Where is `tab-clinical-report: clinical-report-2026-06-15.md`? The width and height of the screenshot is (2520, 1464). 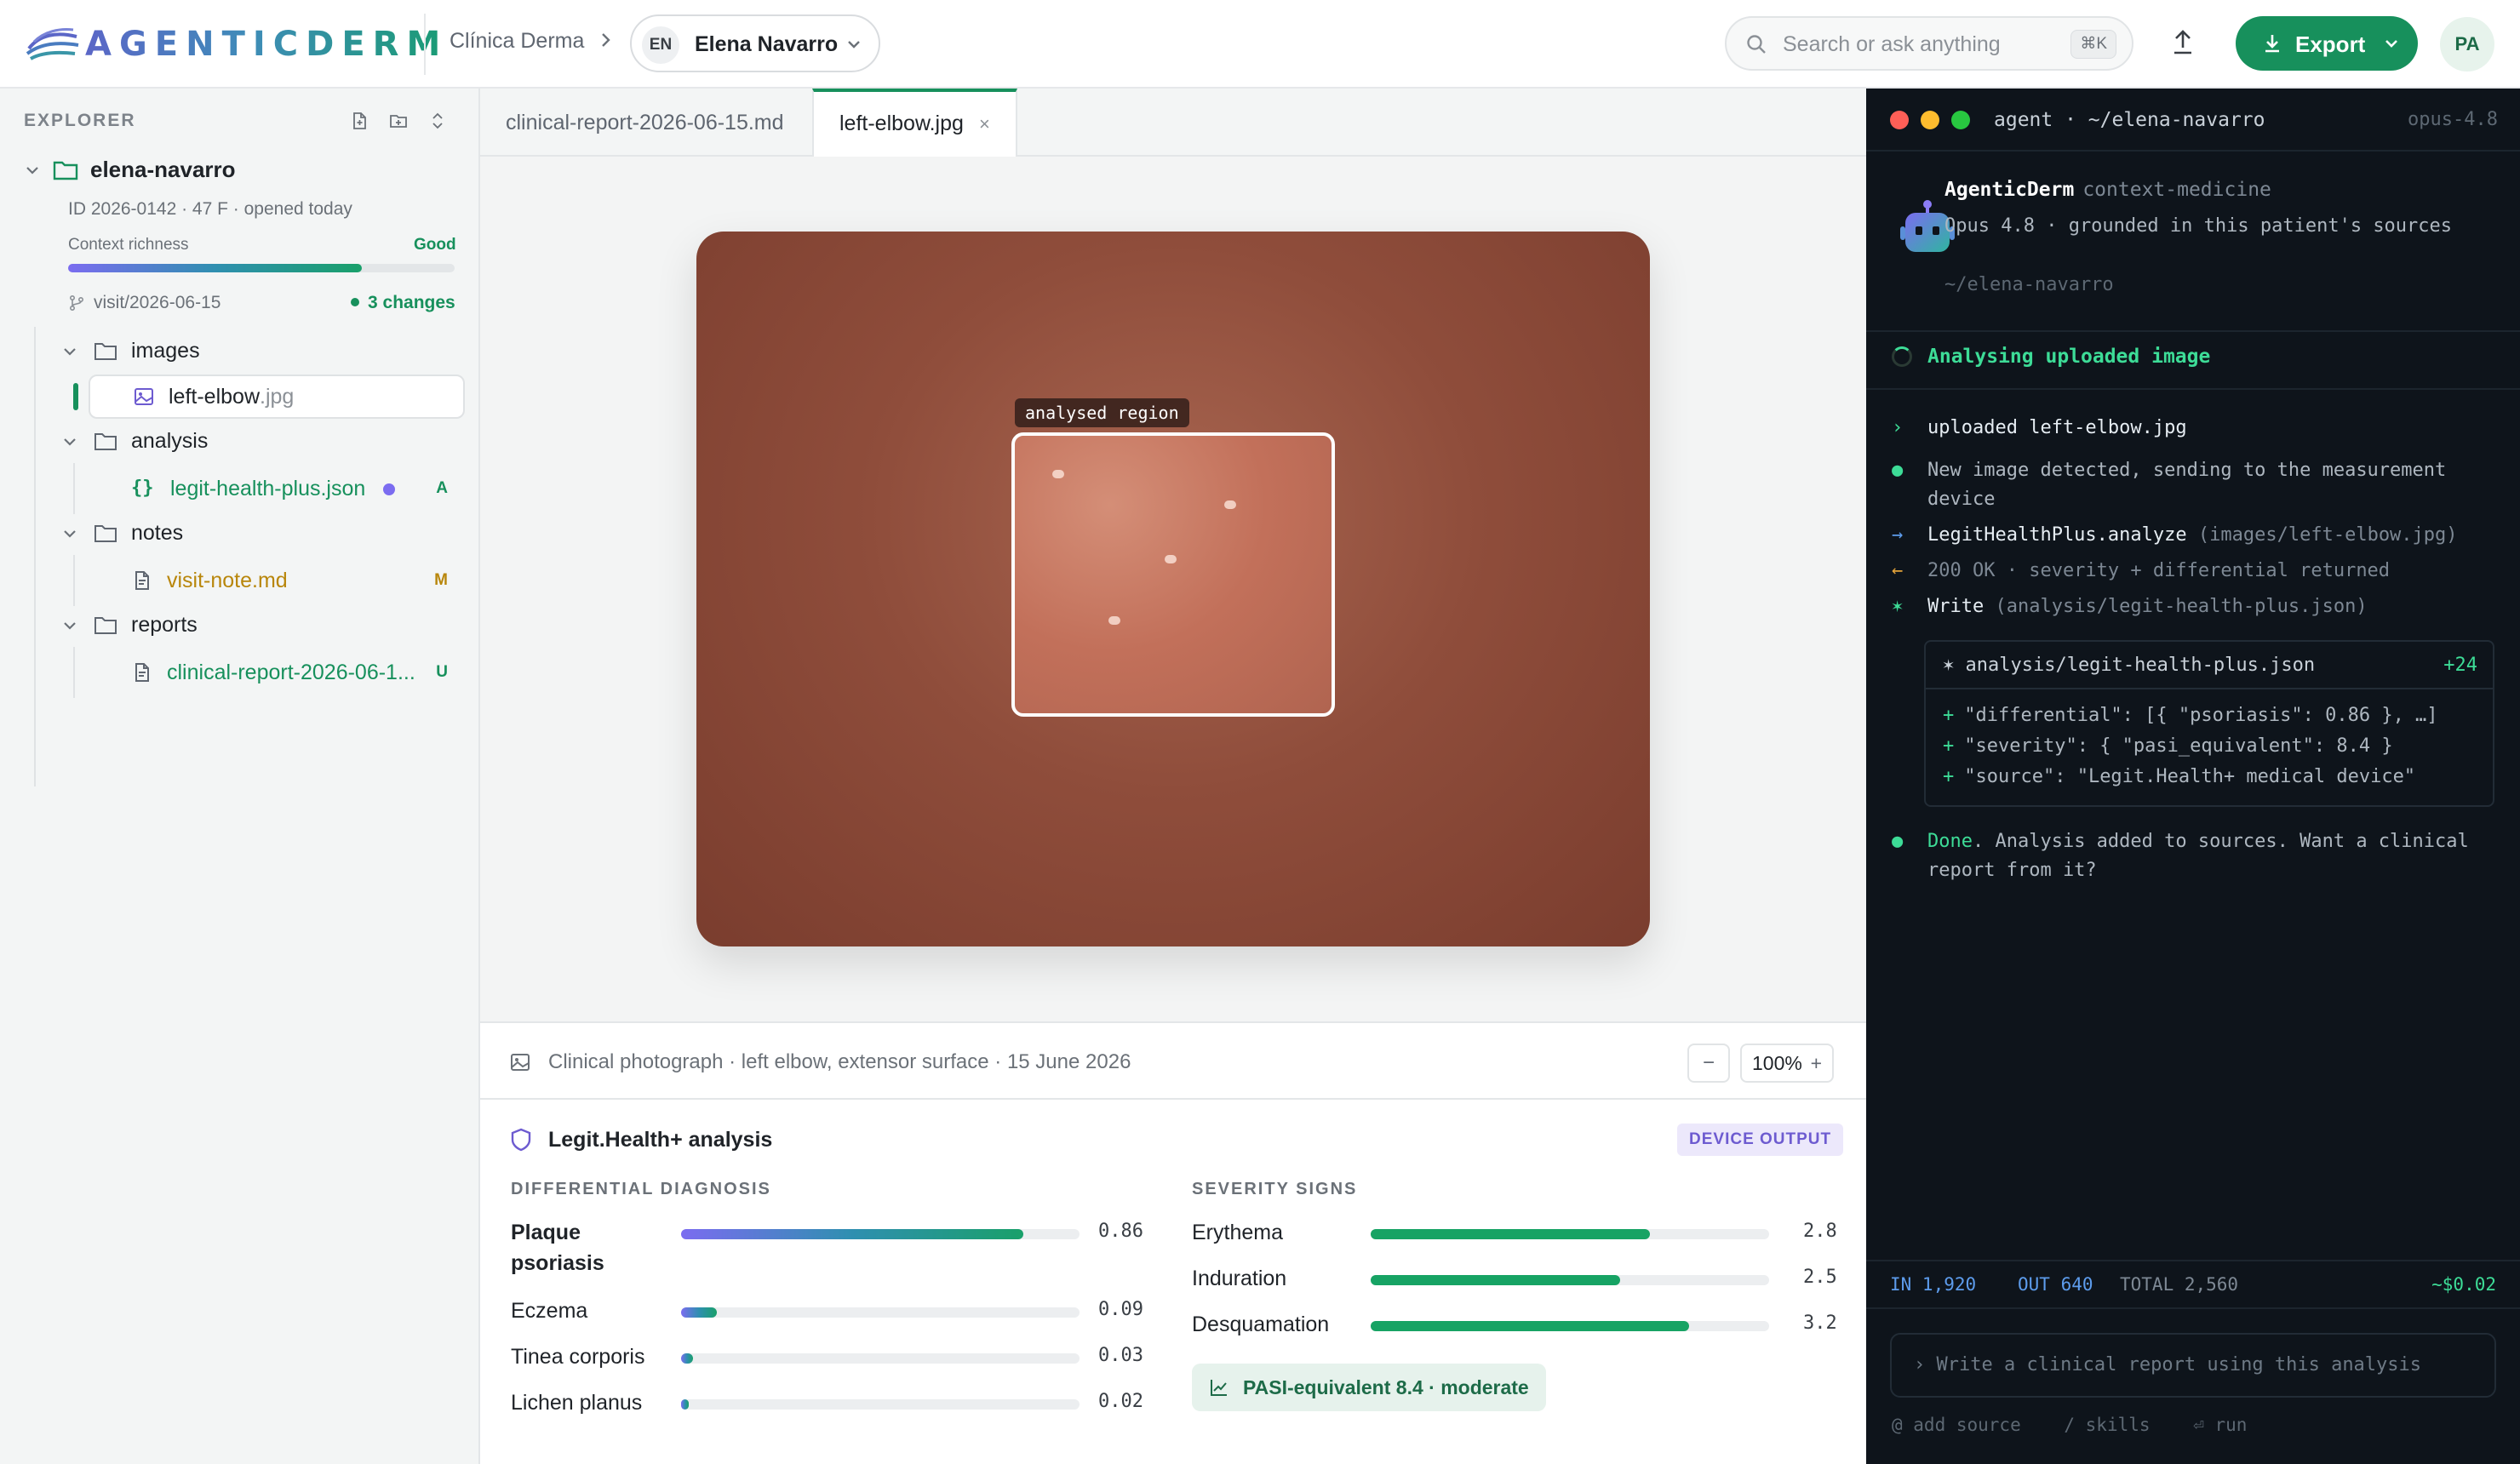 tab-clinical-report: clinical-report-2026-06-15.md is located at coordinates (645, 123).